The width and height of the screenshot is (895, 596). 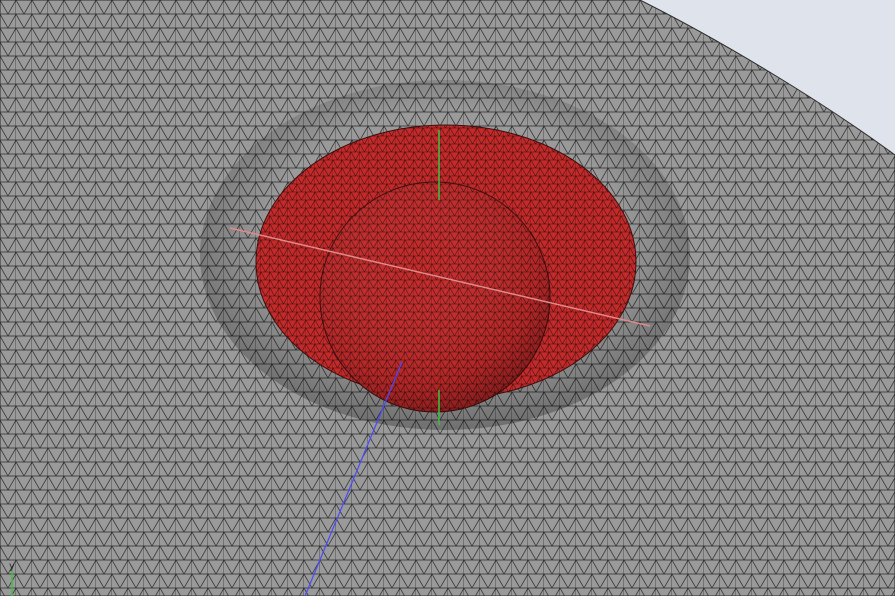 What do you see at coordinates (12, 566) in the screenshot?
I see `triad-y-label: y` at bounding box center [12, 566].